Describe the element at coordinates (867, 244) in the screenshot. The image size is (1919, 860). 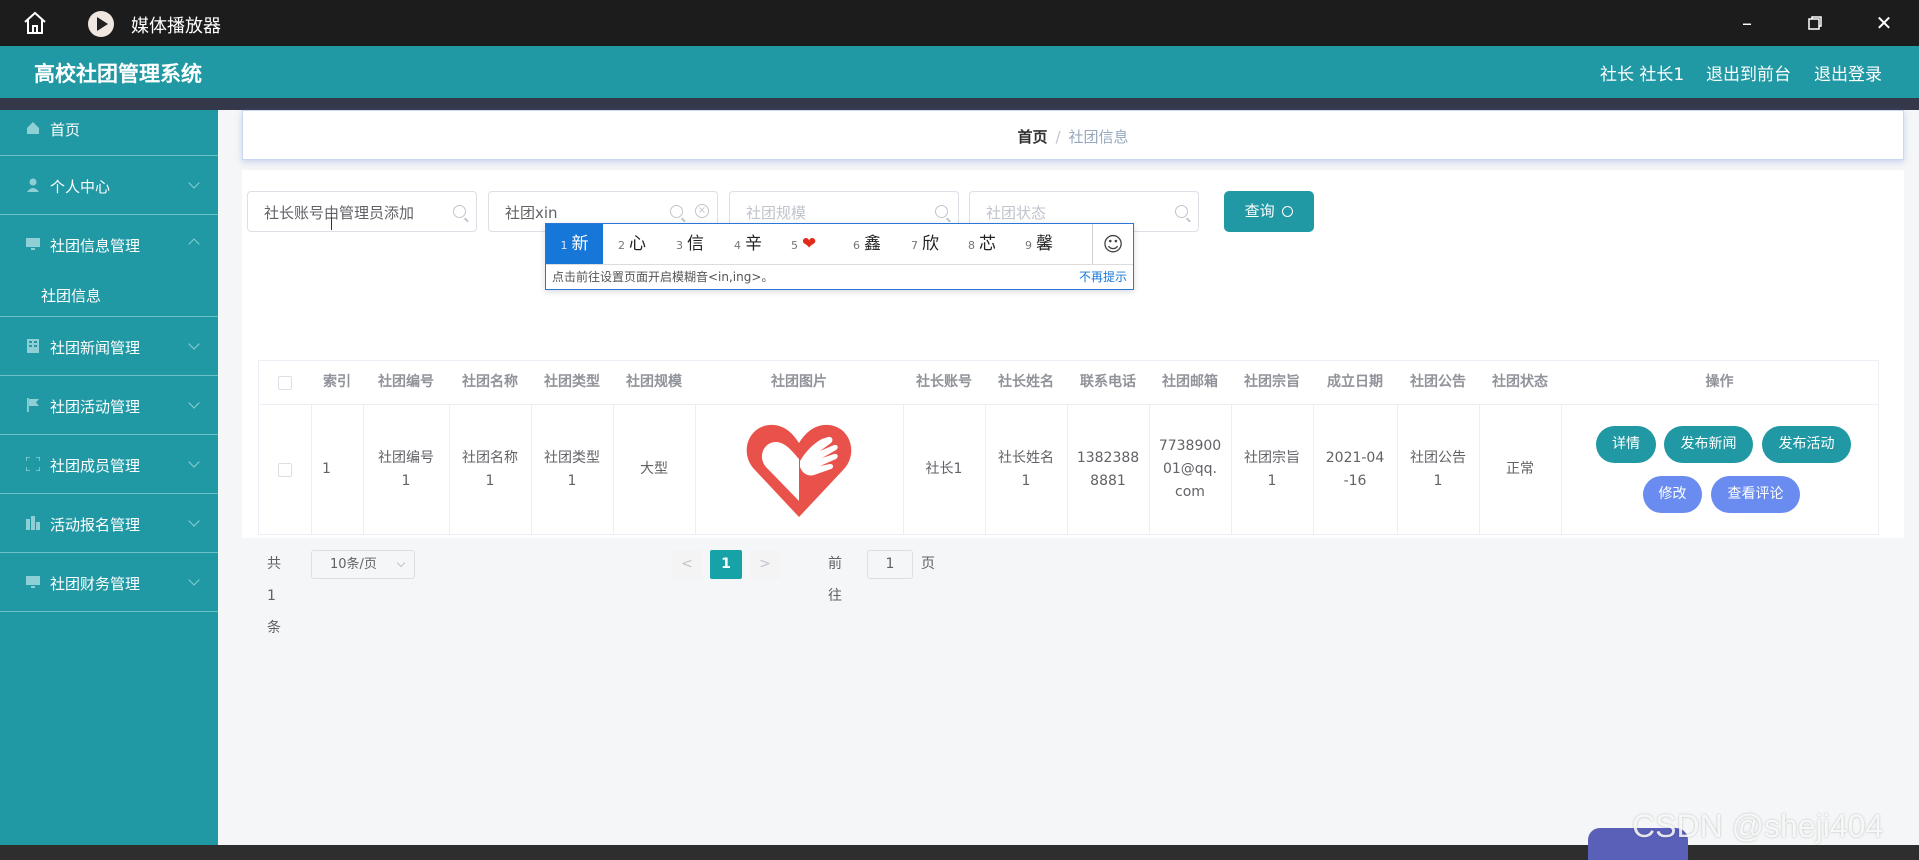
I see `ime-candidate: 6鑫` at that location.